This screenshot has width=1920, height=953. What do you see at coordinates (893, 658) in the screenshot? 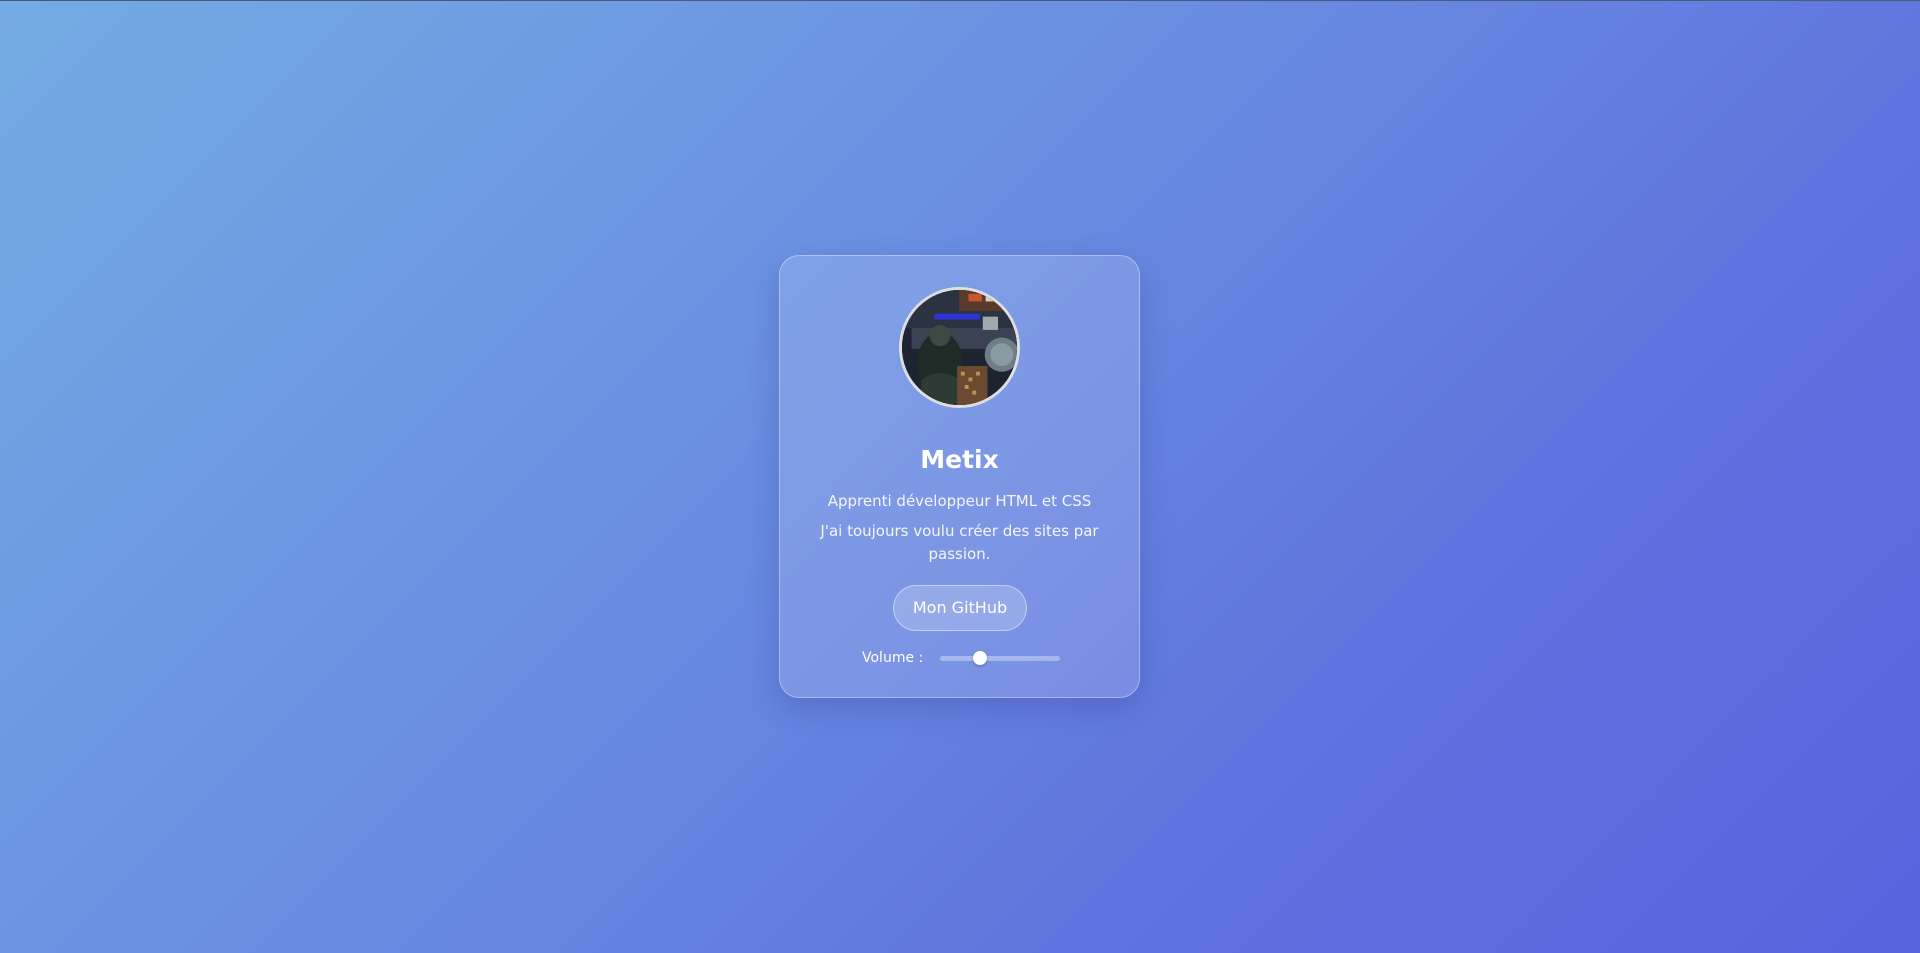
I see `volume-label: Volume :` at bounding box center [893, 658].